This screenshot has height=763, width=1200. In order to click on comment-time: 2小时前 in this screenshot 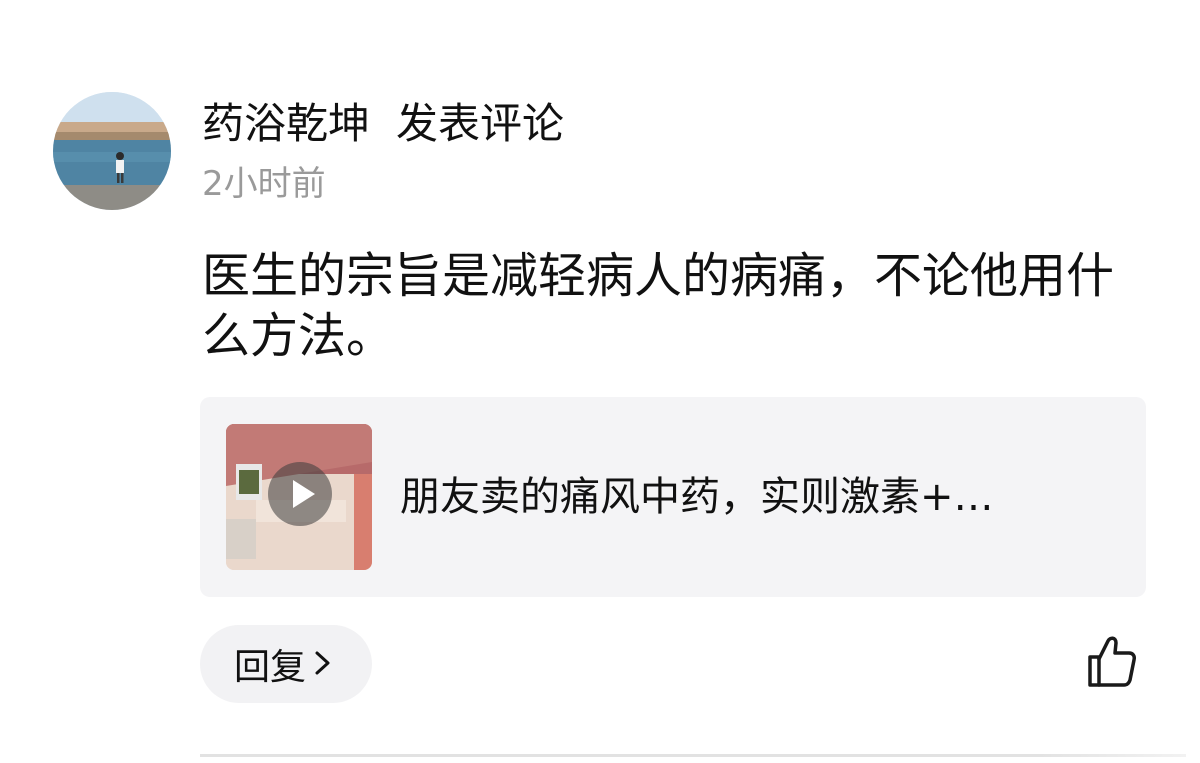, I will do `click(264, 184)`.